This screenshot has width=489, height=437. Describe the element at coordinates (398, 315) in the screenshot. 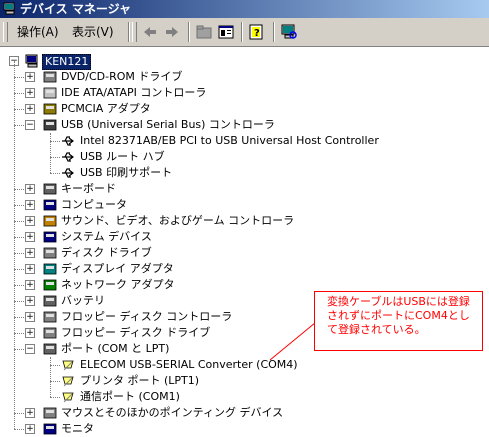

I see `annotation-text: 変換ケーブルはUSBには登録されずにポートにCOM4として登録されている。` at that location.